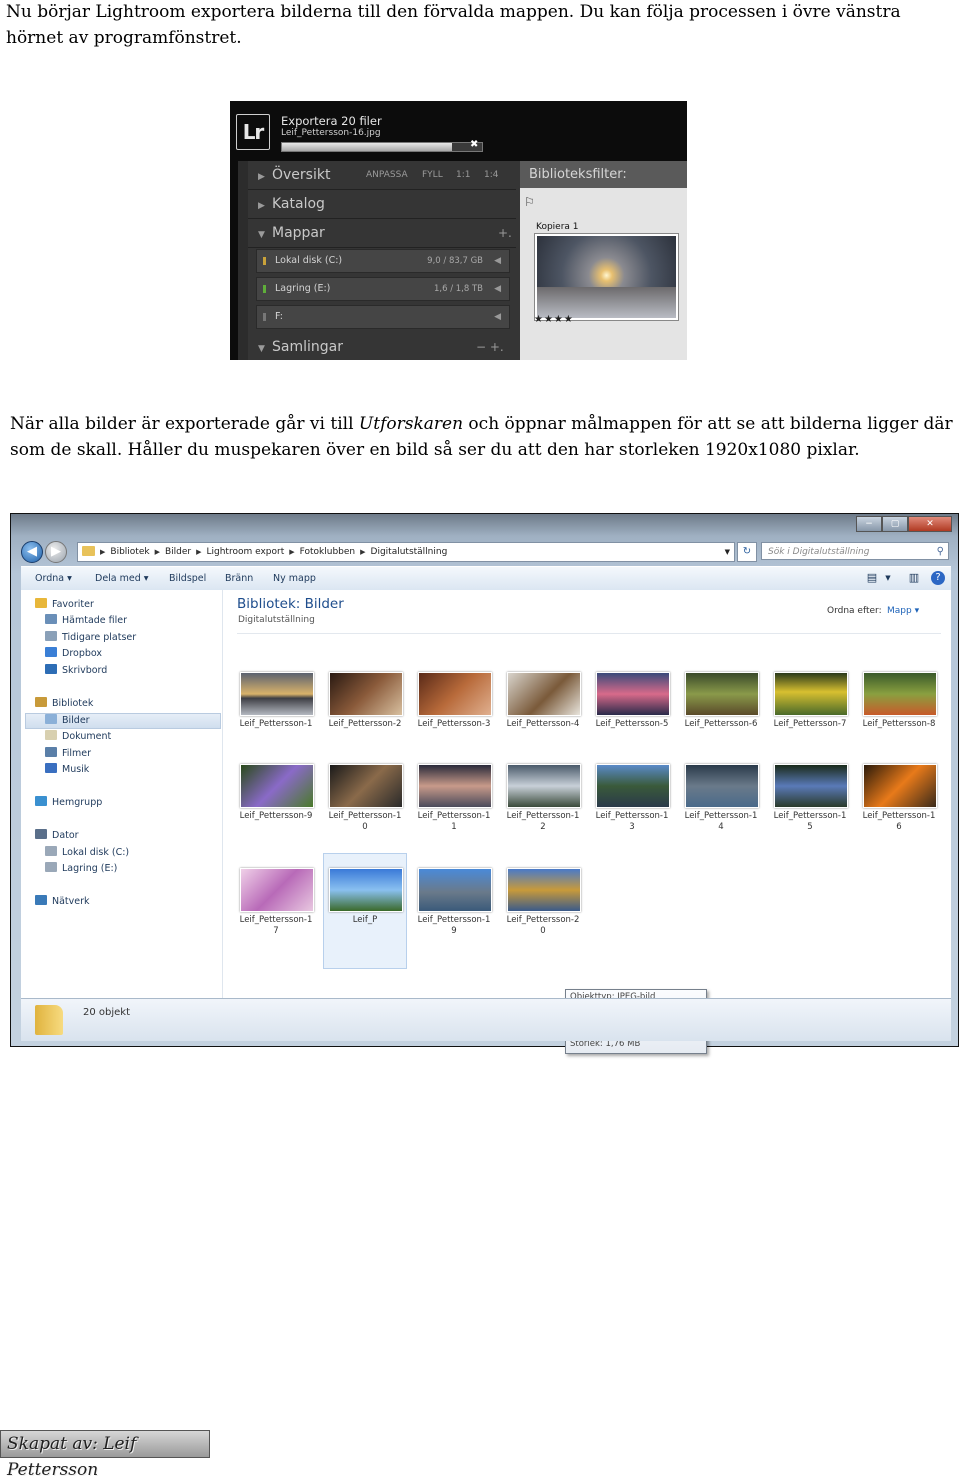  Describe the element at coordinates (365, 701) in the screenshot. I see `file-item: Leif_Pettersson-2` at that location.